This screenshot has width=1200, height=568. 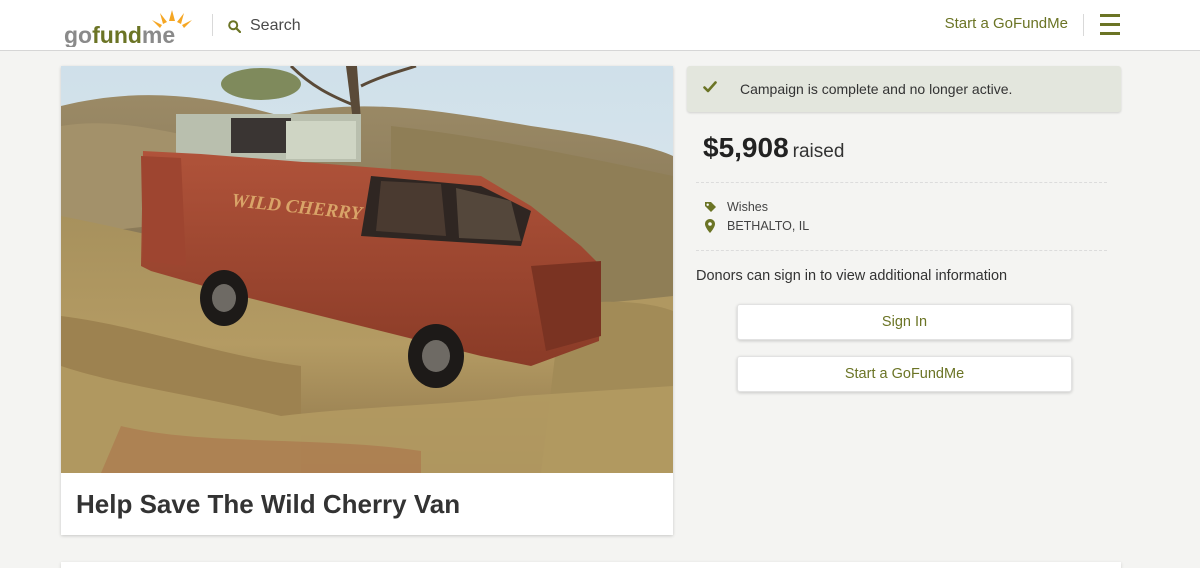 What do you see at coordinates (710, 226) in the screenshot?
I see `location-pin-icon` at bounding box center [710, 226].